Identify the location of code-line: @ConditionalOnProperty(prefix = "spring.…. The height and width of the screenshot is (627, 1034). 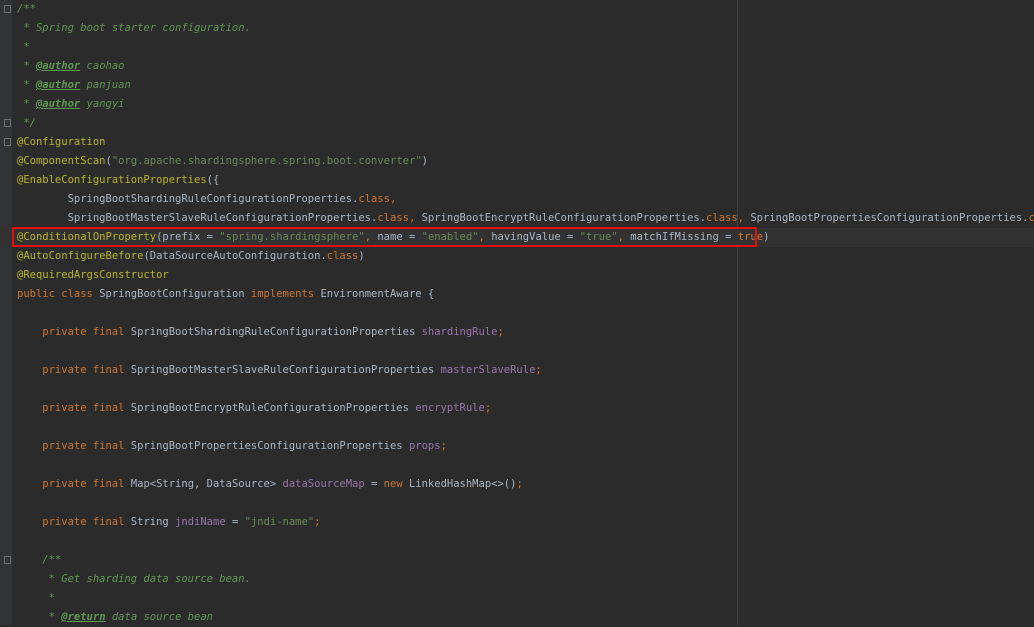
(517, 237).